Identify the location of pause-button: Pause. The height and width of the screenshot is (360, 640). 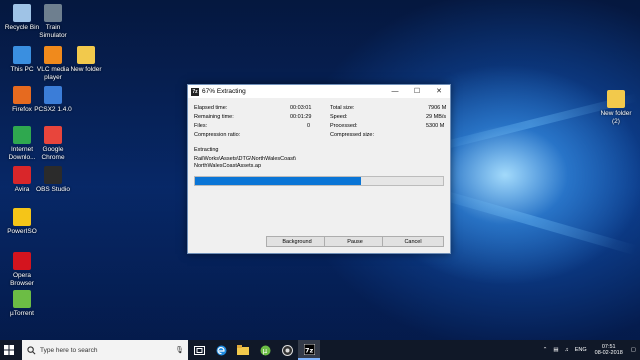
(355, 241).